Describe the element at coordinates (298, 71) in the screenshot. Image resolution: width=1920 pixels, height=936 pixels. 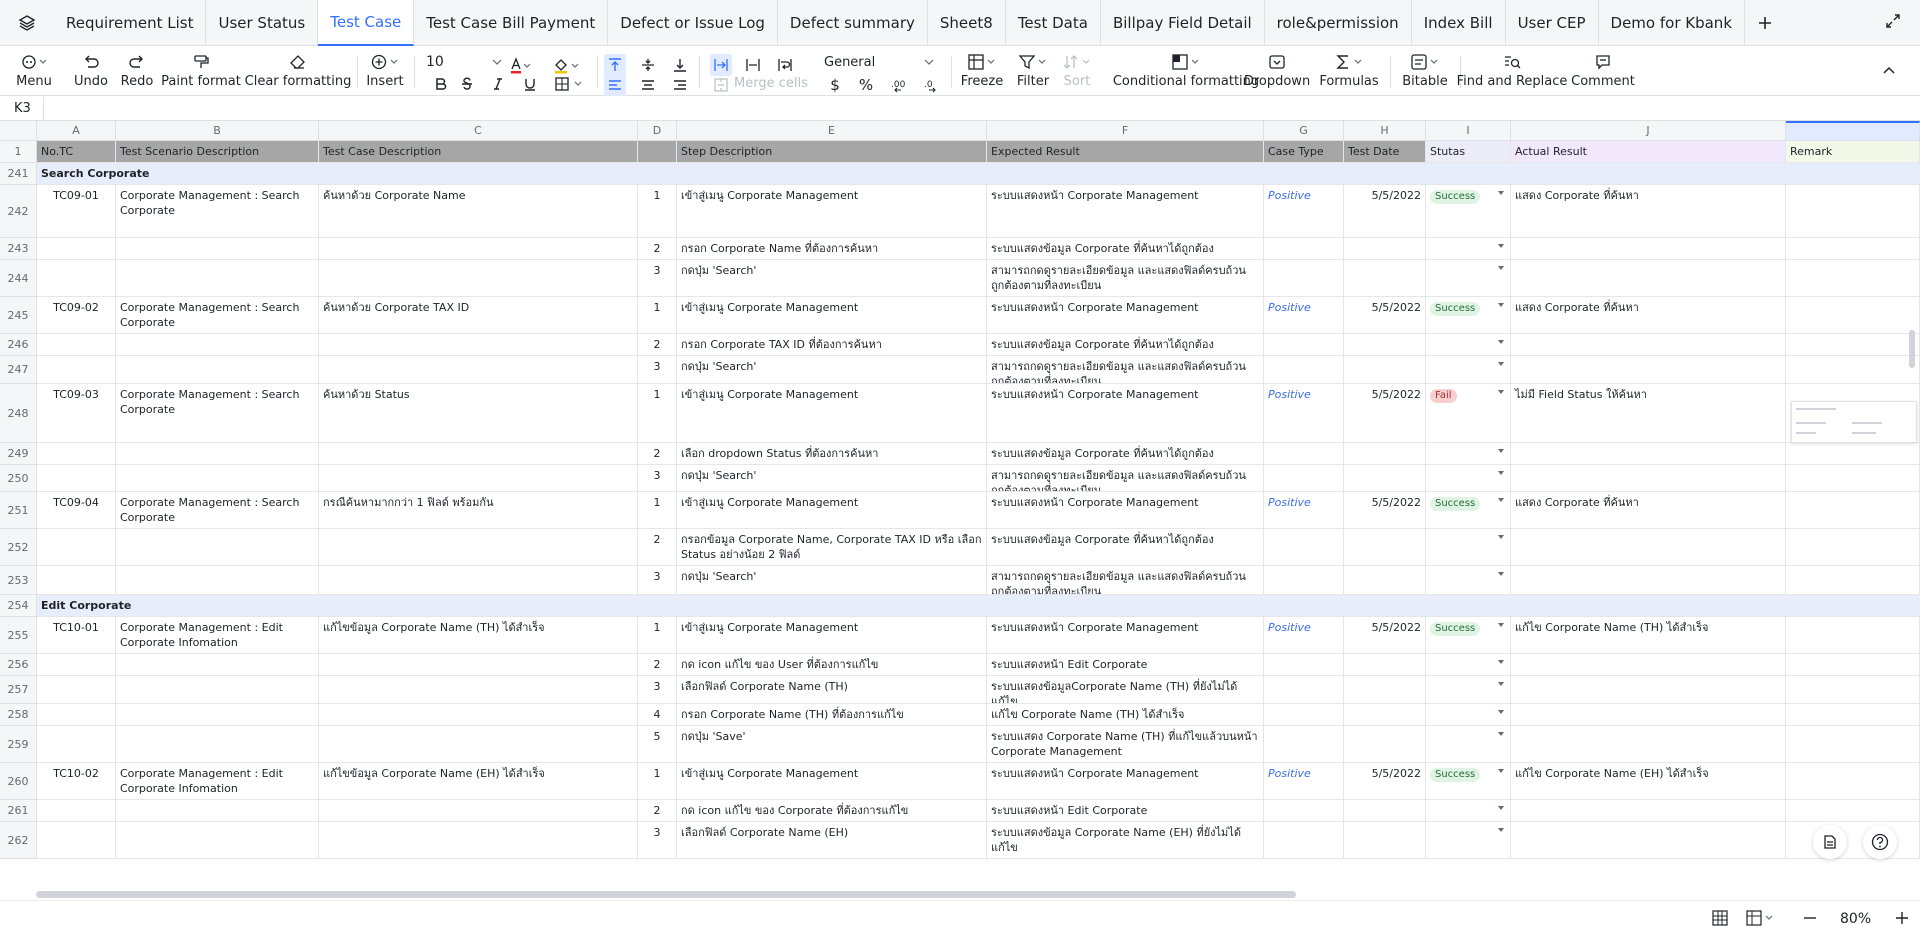
I see `clear-formatting-button: Clear formatting` at that location.